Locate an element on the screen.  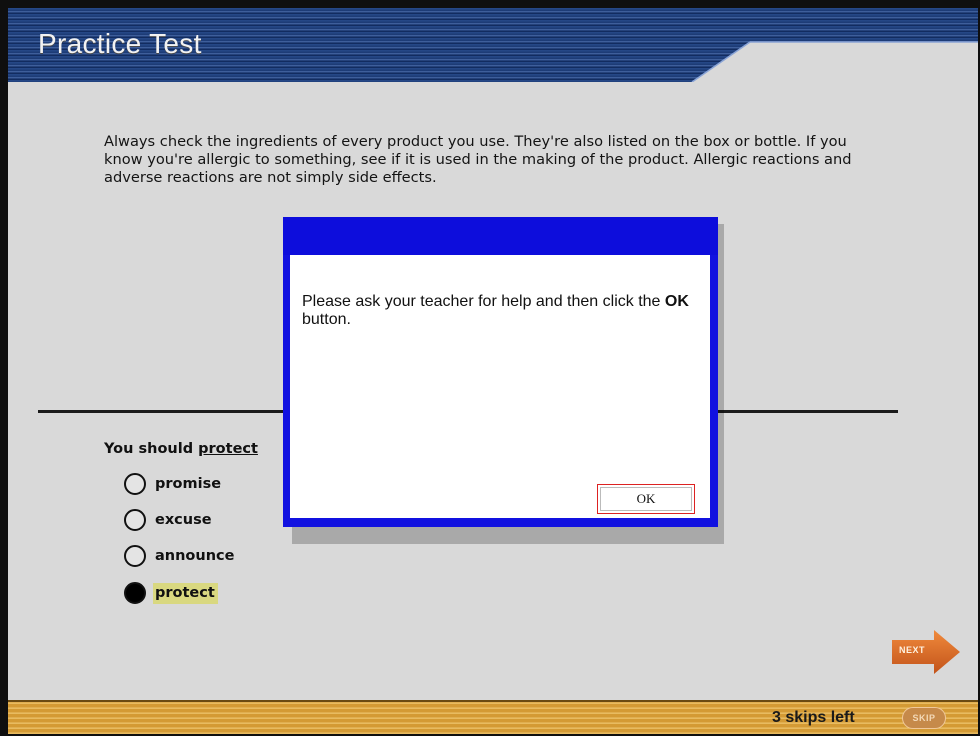
choice-announce: announce is located at coordinates (180, 556).